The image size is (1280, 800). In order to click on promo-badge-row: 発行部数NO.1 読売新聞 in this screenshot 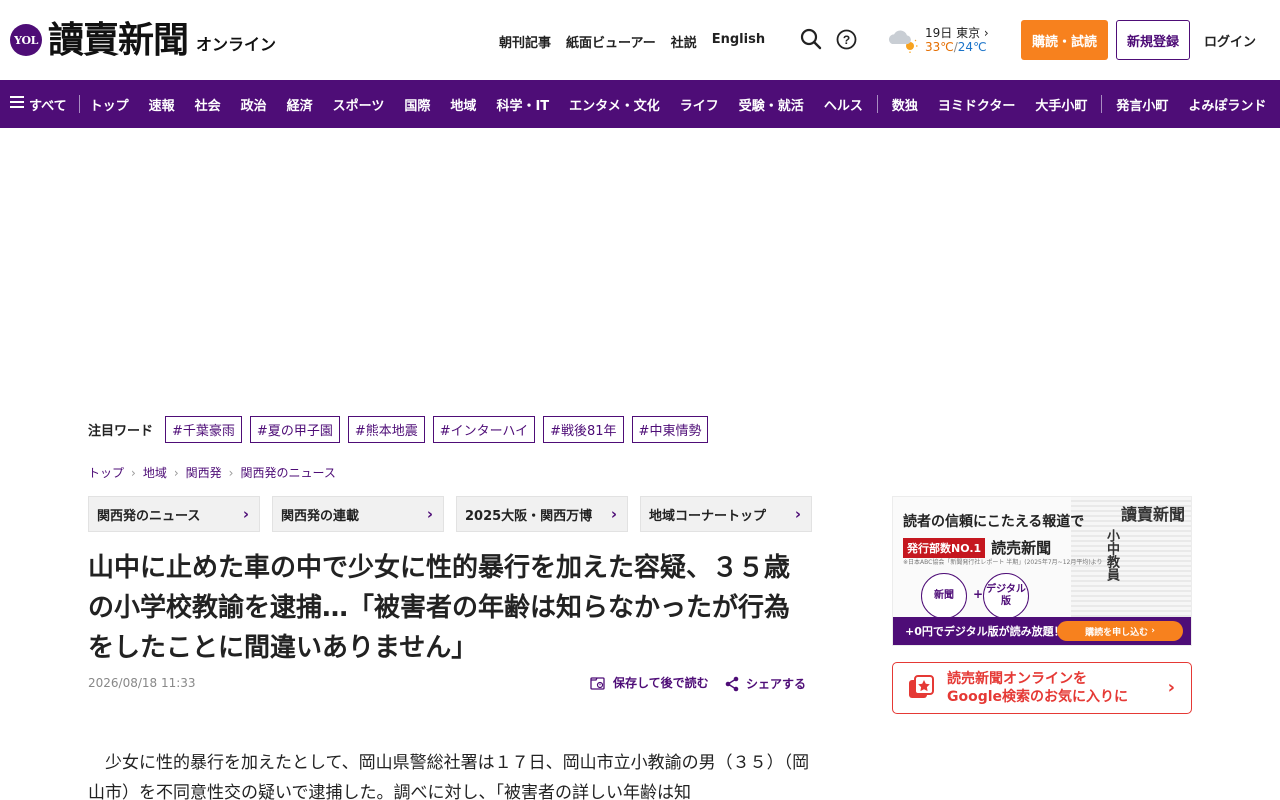, I will do `click(977, 547)`.